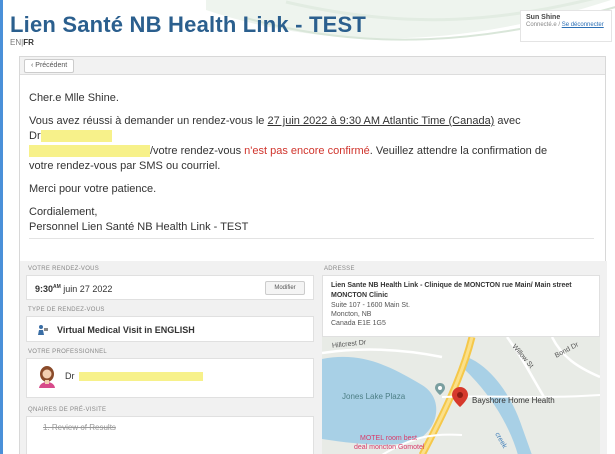 Image resolution: width=615 pixels, height=454 pixels. I want to click on thanks-text: Merci pour votre patience., so click(93, 189).